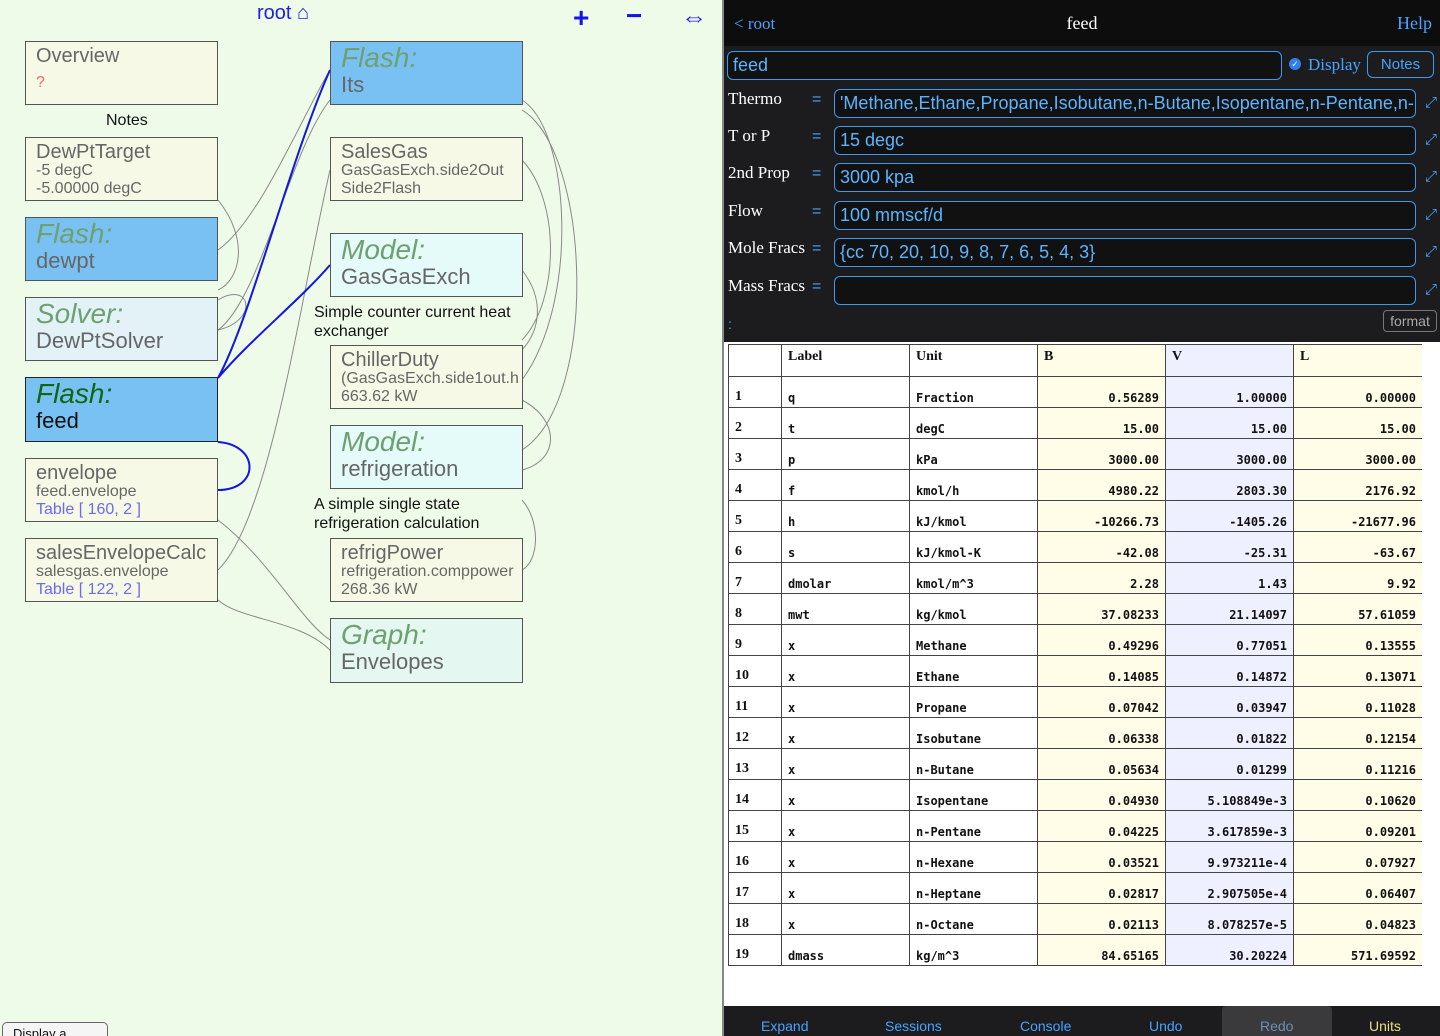 This screenshot has width=1440, height=1036. What do you see at coordinates (1229, 609) in the screenshot?
I see `value-v: 21.14097` at bounding box center [1229, 609].